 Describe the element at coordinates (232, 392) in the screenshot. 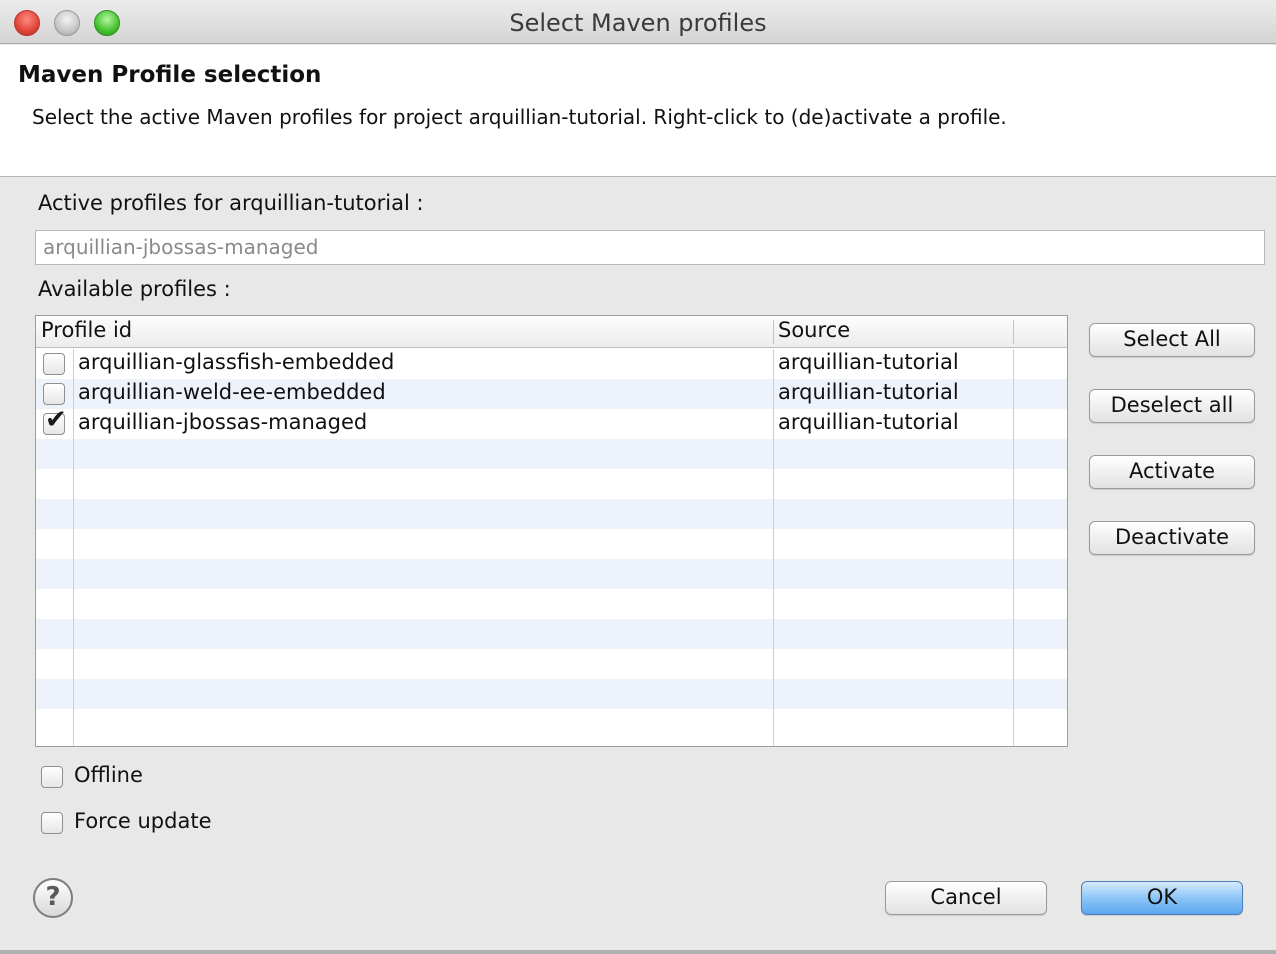

I see `profile-id-cell: arquillian-weld-ee-embedded` at that location.